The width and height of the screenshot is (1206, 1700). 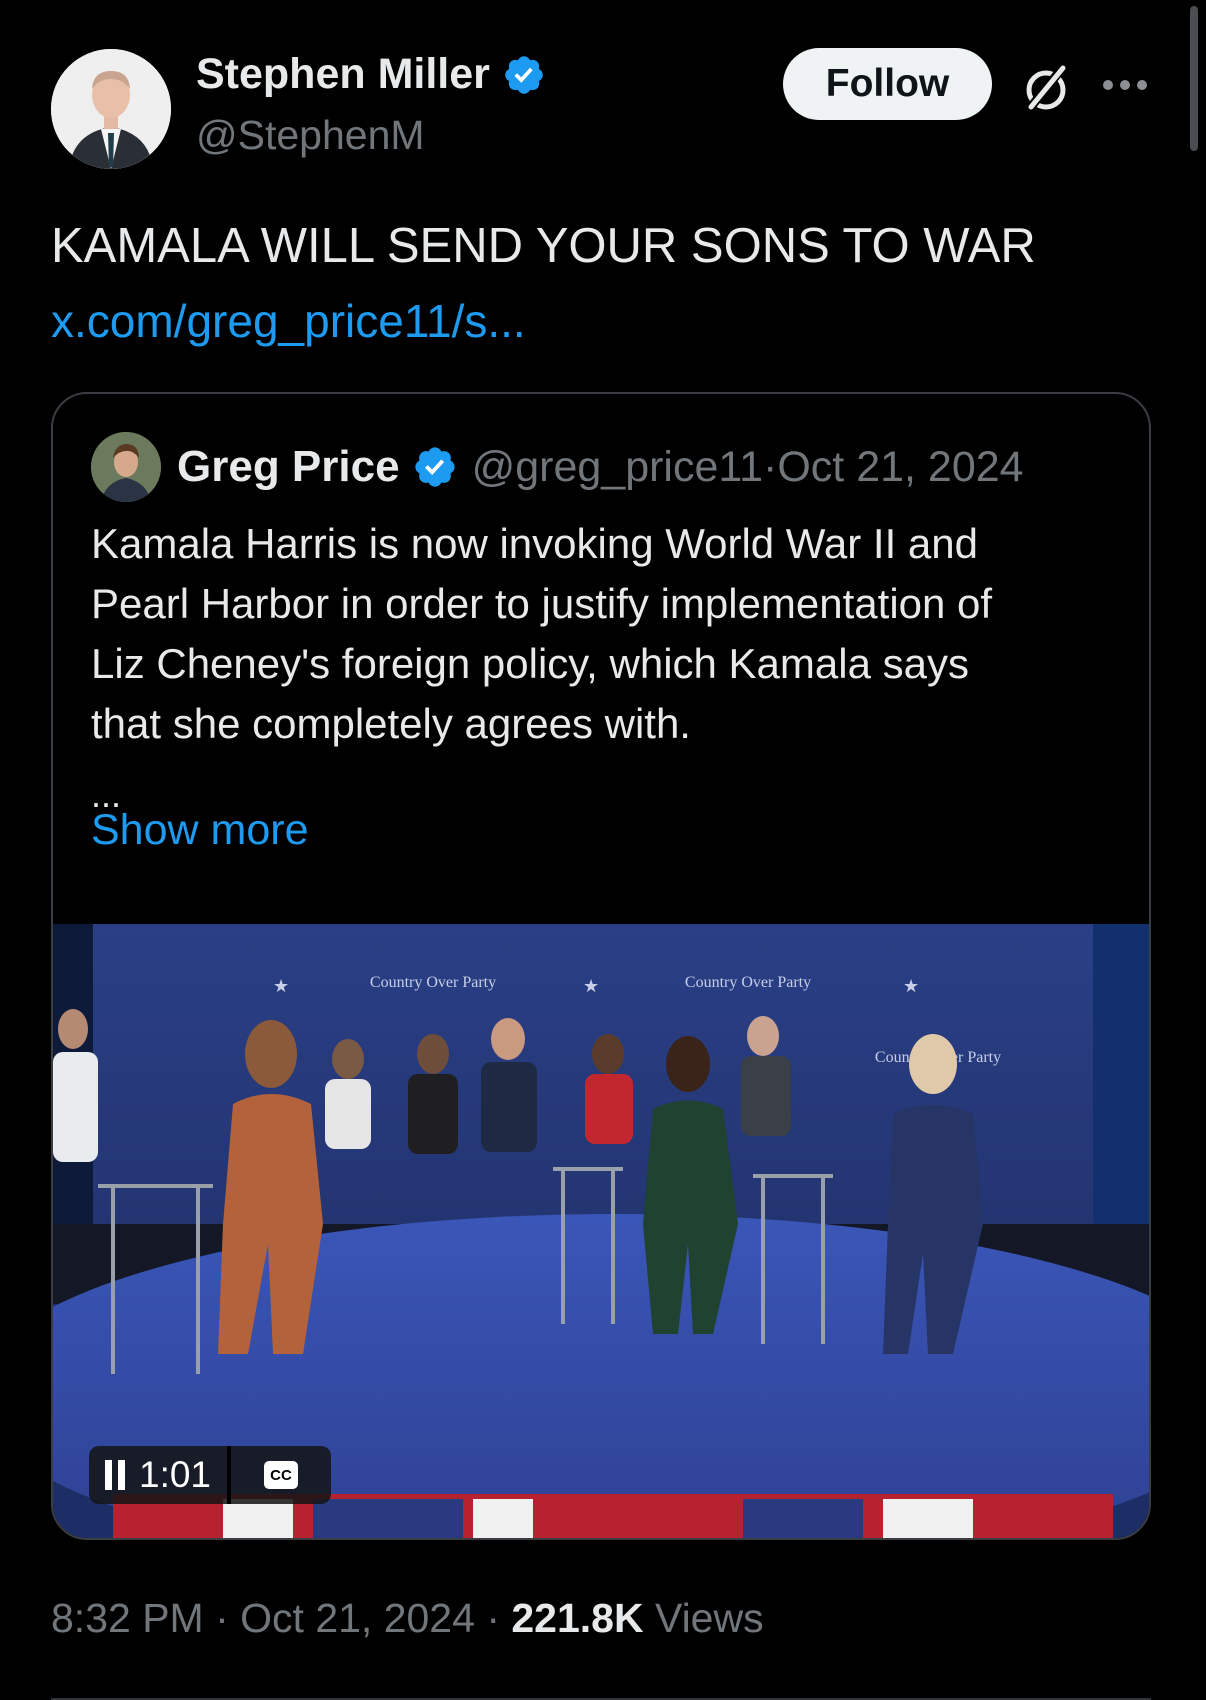 I want to click on video-controls: 1:01 CC, so click(x=210, y=1475).